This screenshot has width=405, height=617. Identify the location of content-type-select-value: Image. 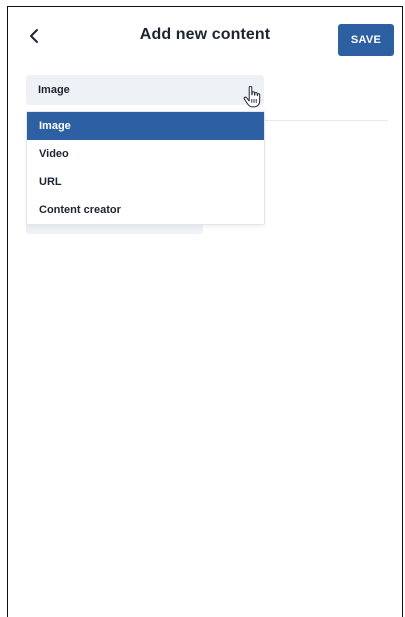
(54, 90).